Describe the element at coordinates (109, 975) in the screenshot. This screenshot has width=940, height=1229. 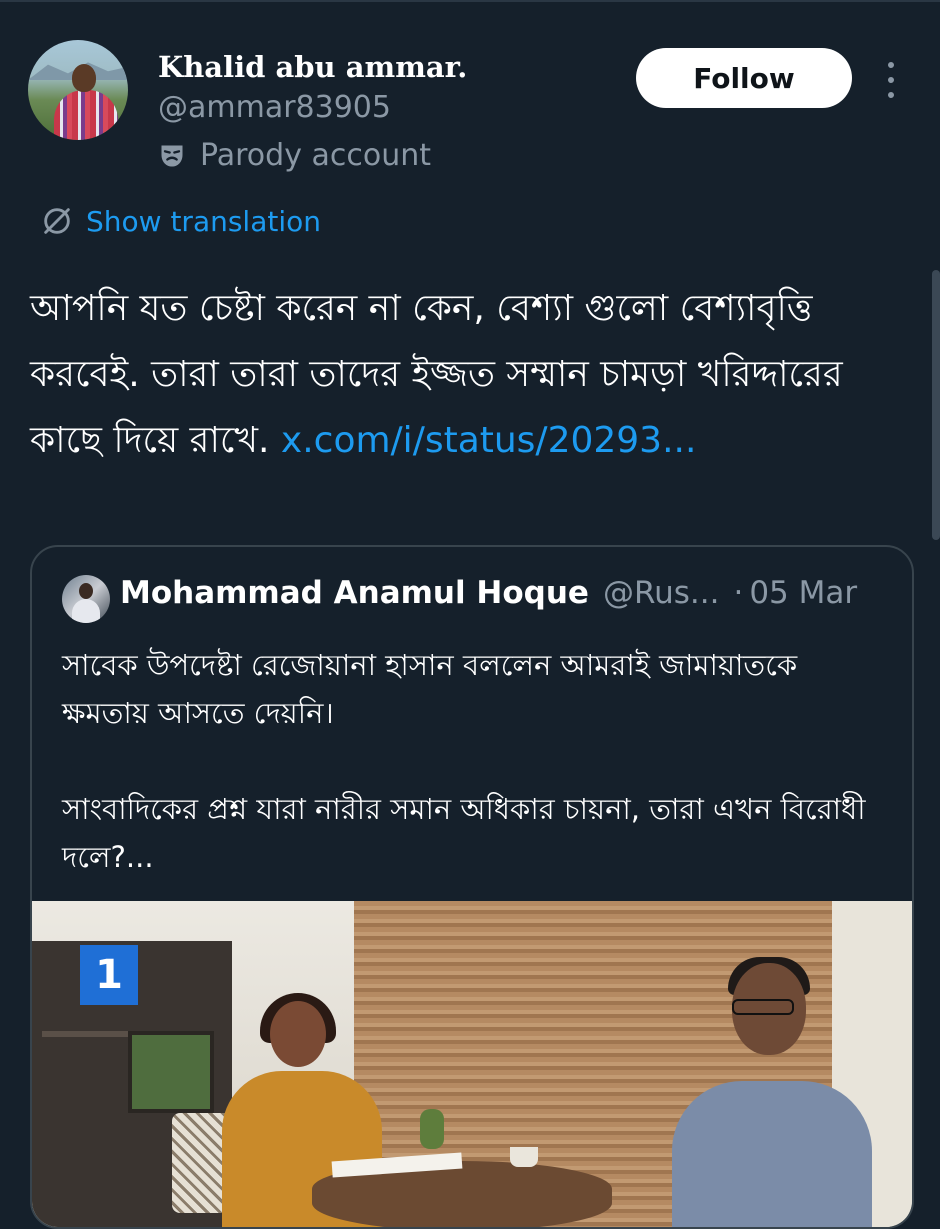
I see `channel-logo: 1` at that location.